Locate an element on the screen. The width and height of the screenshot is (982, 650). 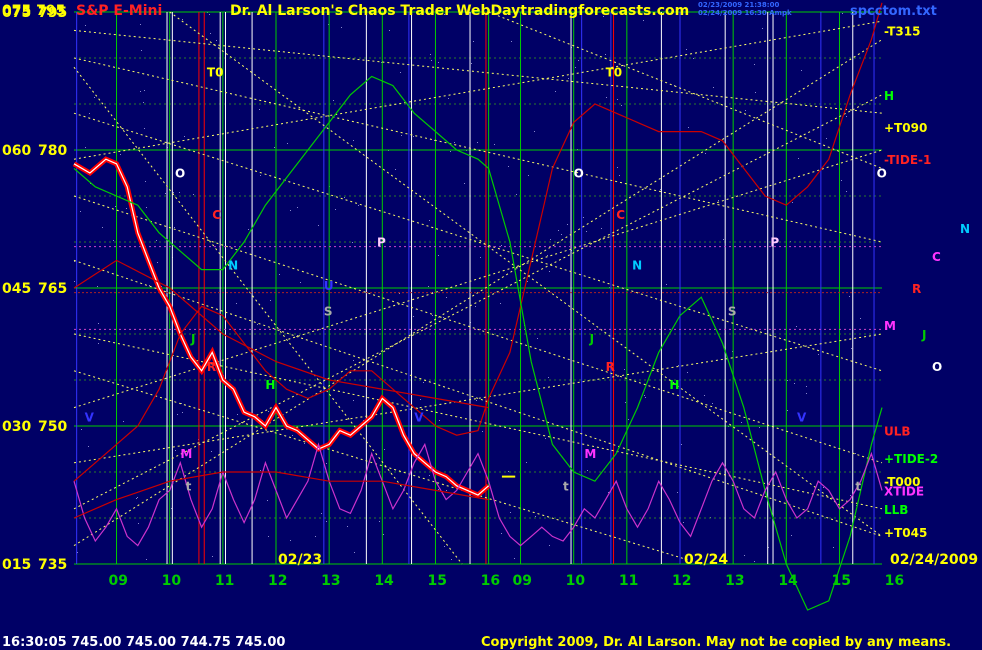
right-axis-label: +T045 is located at coordinates (905, 533).